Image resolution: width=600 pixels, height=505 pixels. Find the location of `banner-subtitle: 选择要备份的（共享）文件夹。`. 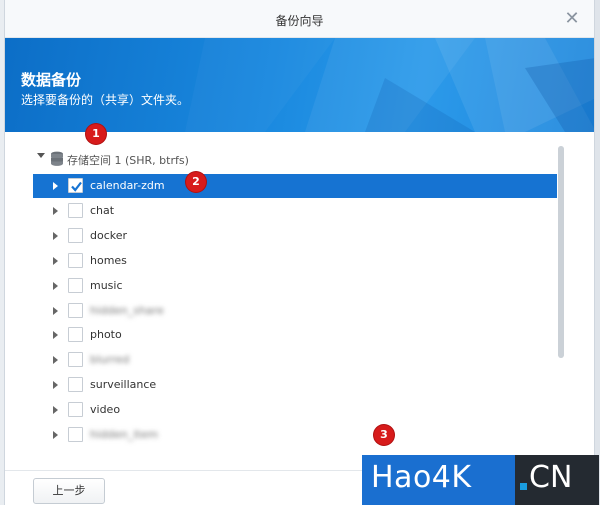

banner-subtitle: 选择要备份的（共享）文件夹。 is located at coordinates (105, 100).